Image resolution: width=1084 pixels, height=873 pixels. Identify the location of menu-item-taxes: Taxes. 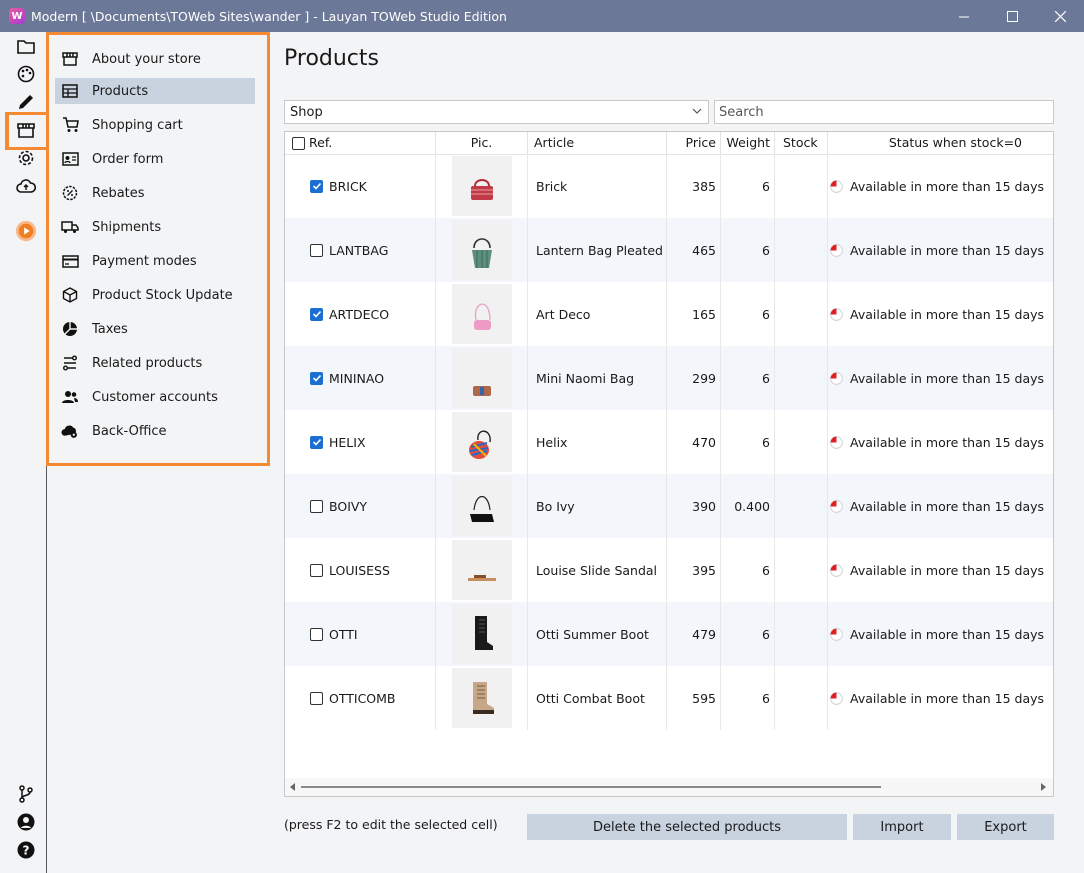
(155, 329).